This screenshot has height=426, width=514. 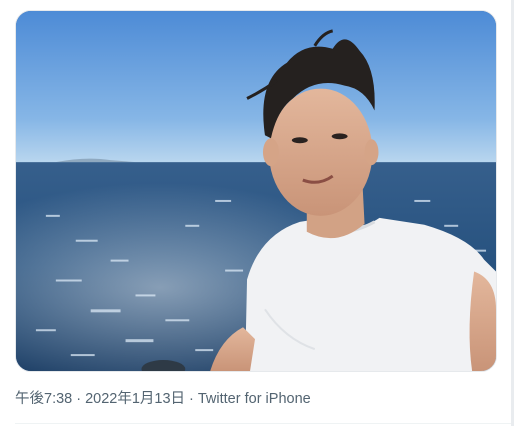 I want to click on tweet-time: 午後7:38, so click(x=44, y=399).